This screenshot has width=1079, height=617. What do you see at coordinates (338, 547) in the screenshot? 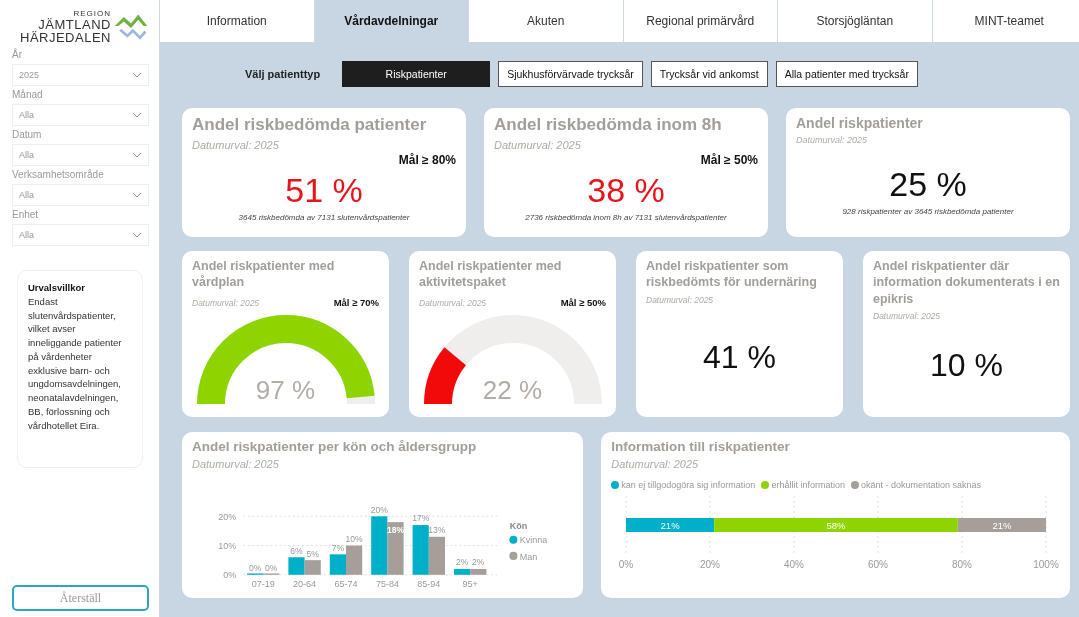
I see `data-label: 7%` at bounding box center [338, 547].